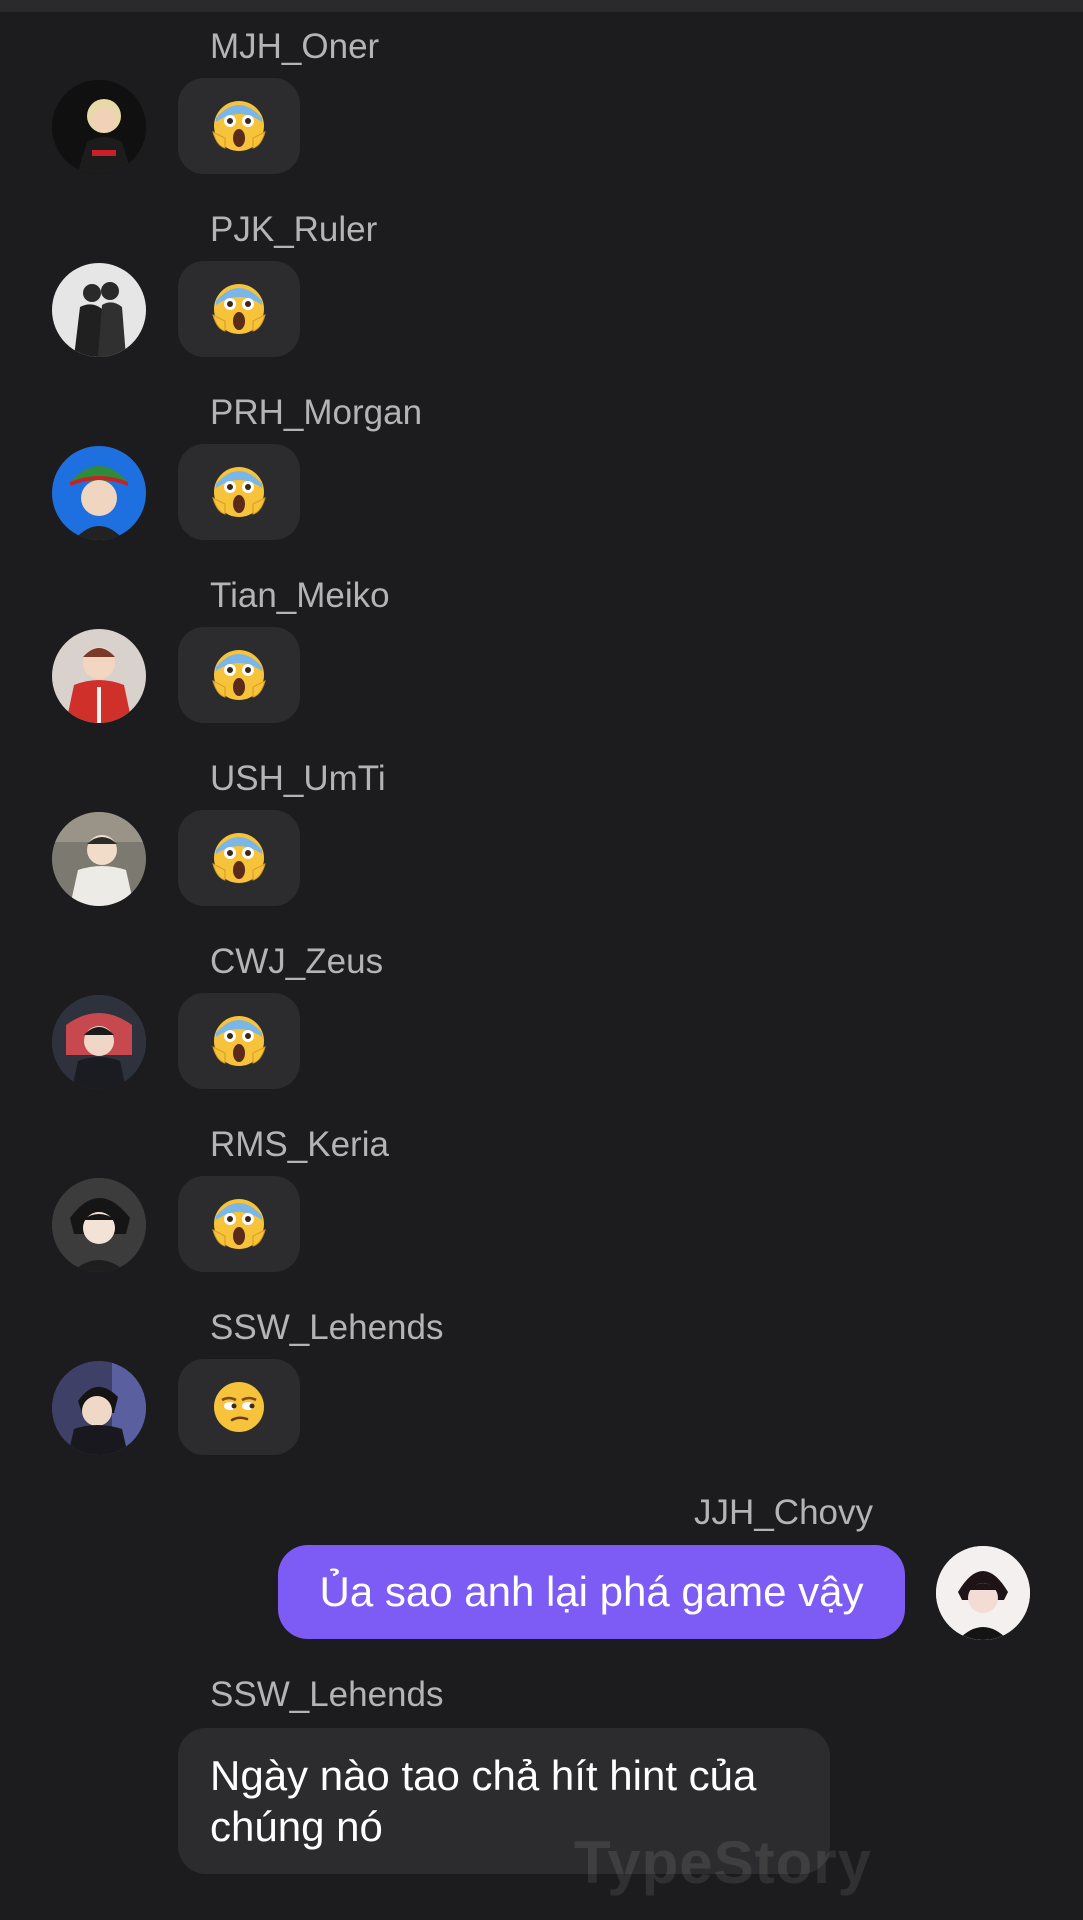 The height and width of the screenshot is (1920, 1083). What do you see at coordinates (297, 961) in the screenshot?
I see `sender-name: CWJ_Zeus` at bounding box center [297, 961].